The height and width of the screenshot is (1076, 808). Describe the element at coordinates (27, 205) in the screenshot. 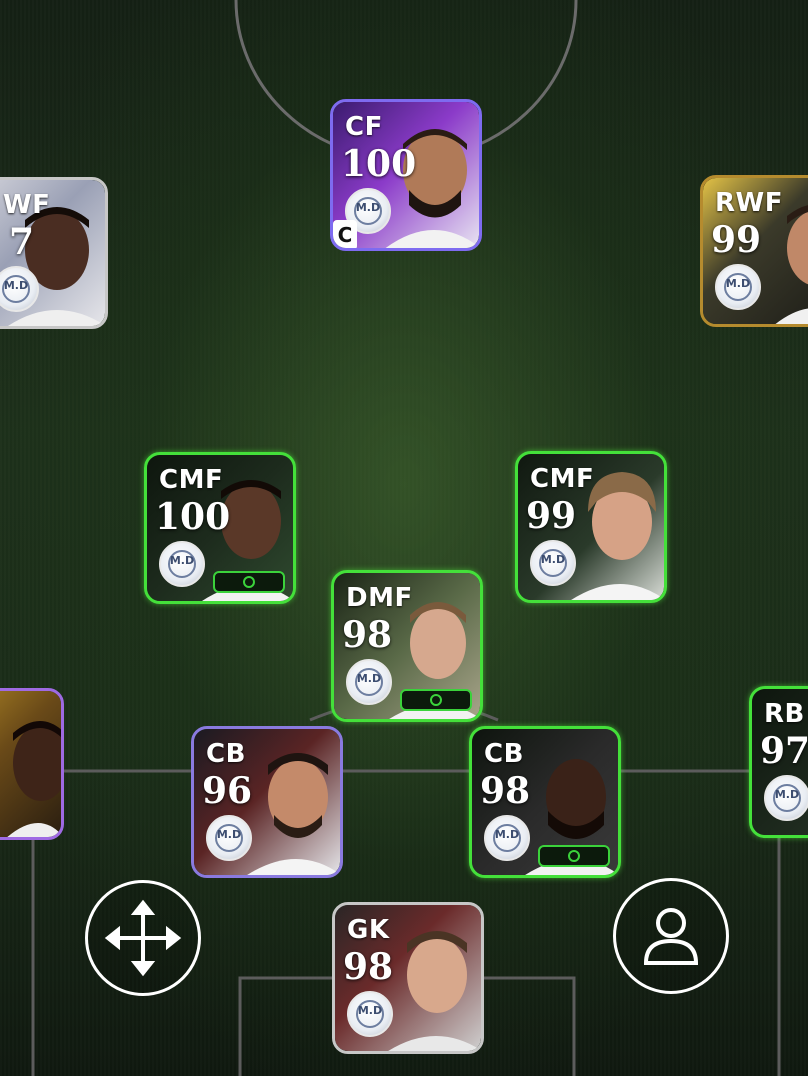

I see `card-position: WF` at that location.